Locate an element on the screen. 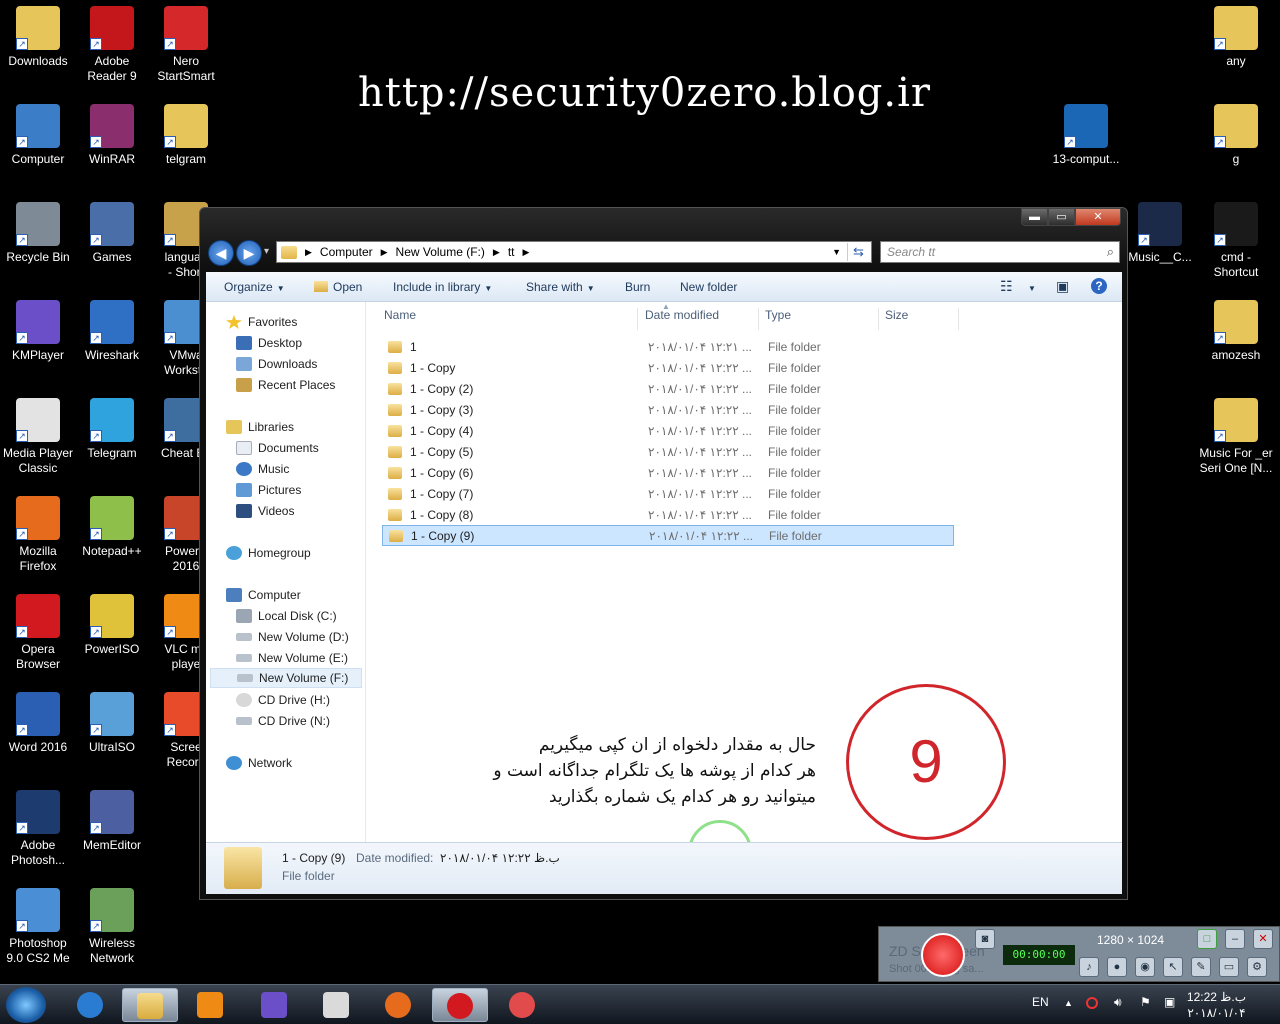 The width and height of the screenshot is (1280, 1024). taskbar-internet-explorer is located at coordinates (90, 1005).